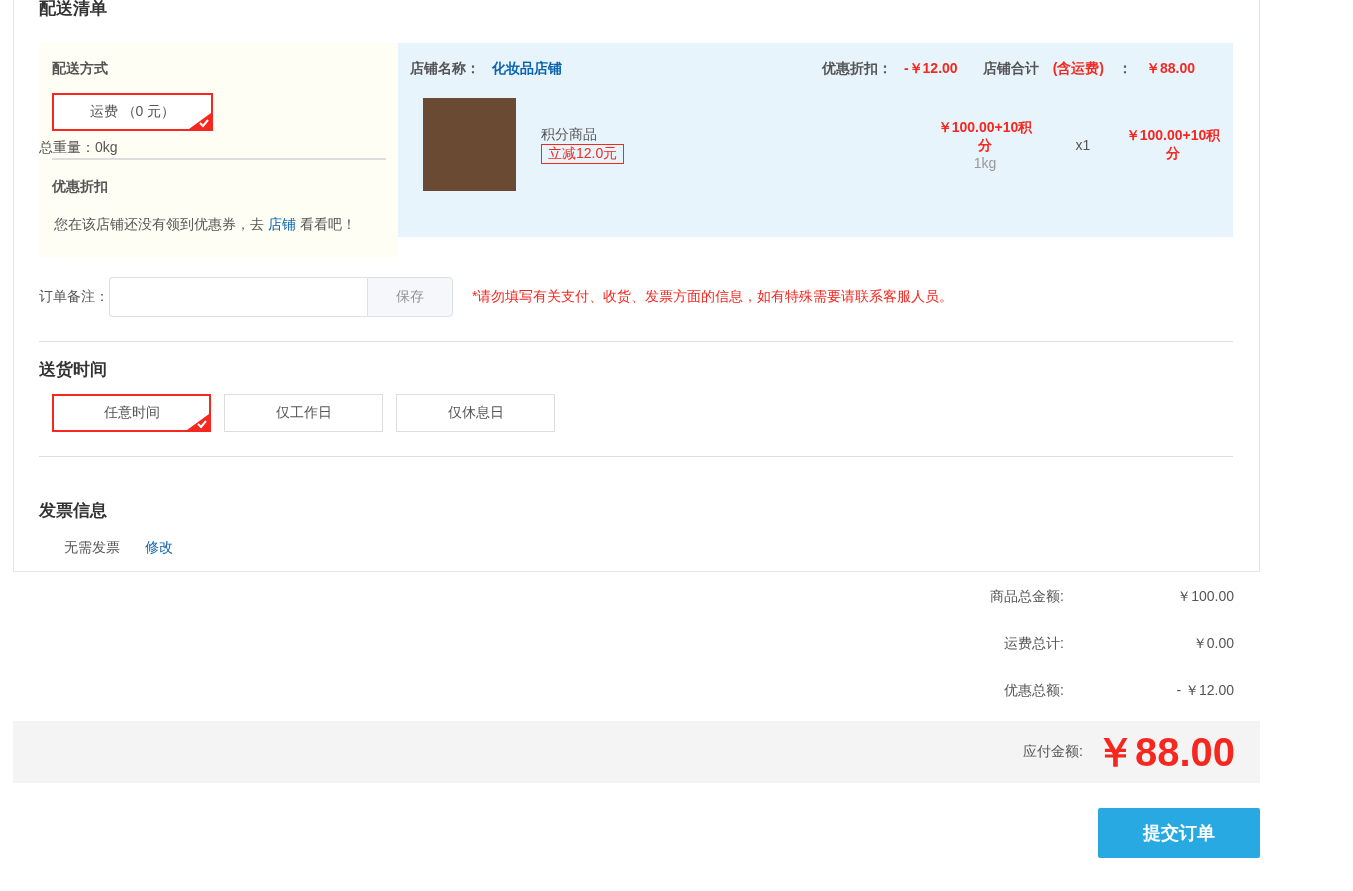 The width and height of the screenshot is (1353, 891). What do you see at coordinates (1034, 691) in the screenshot?
I see `summary-label: 优惠总额:` at bounding box center [1034, 691].